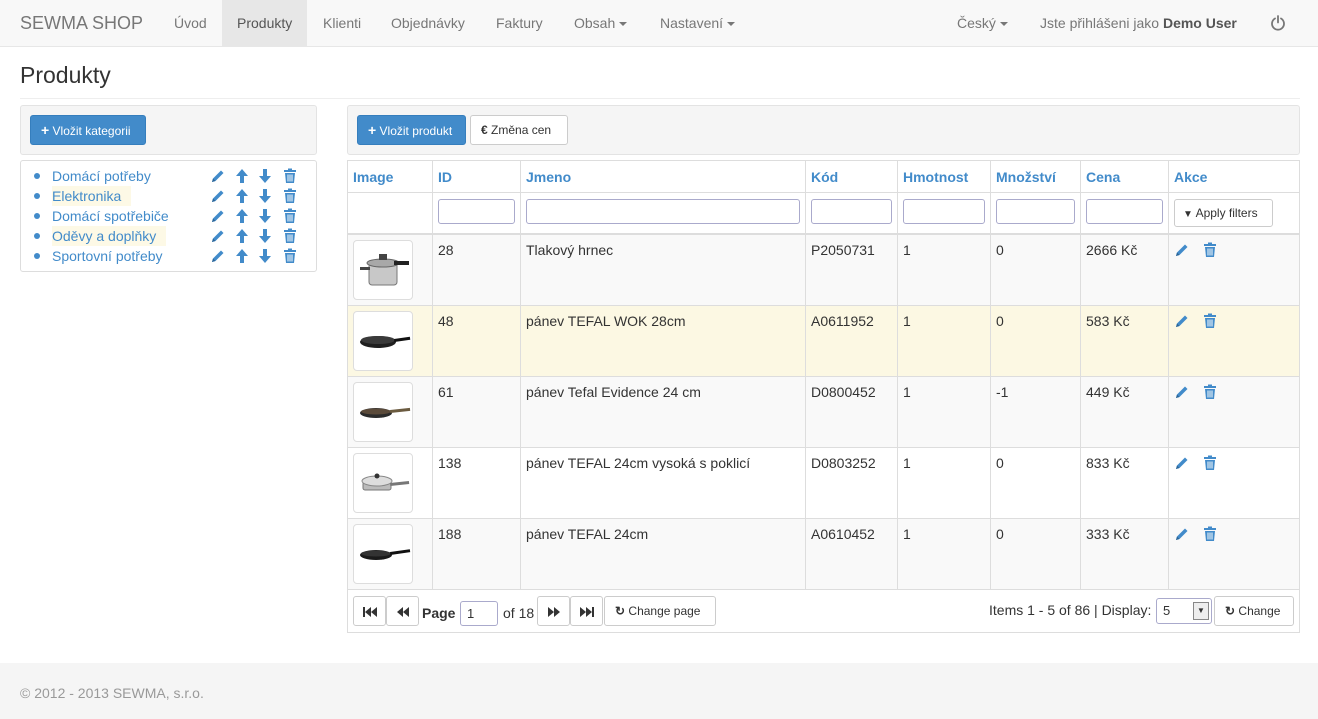  I want to click on nav-nastaveni-dropdown: Nastavení, so click(697, 23).